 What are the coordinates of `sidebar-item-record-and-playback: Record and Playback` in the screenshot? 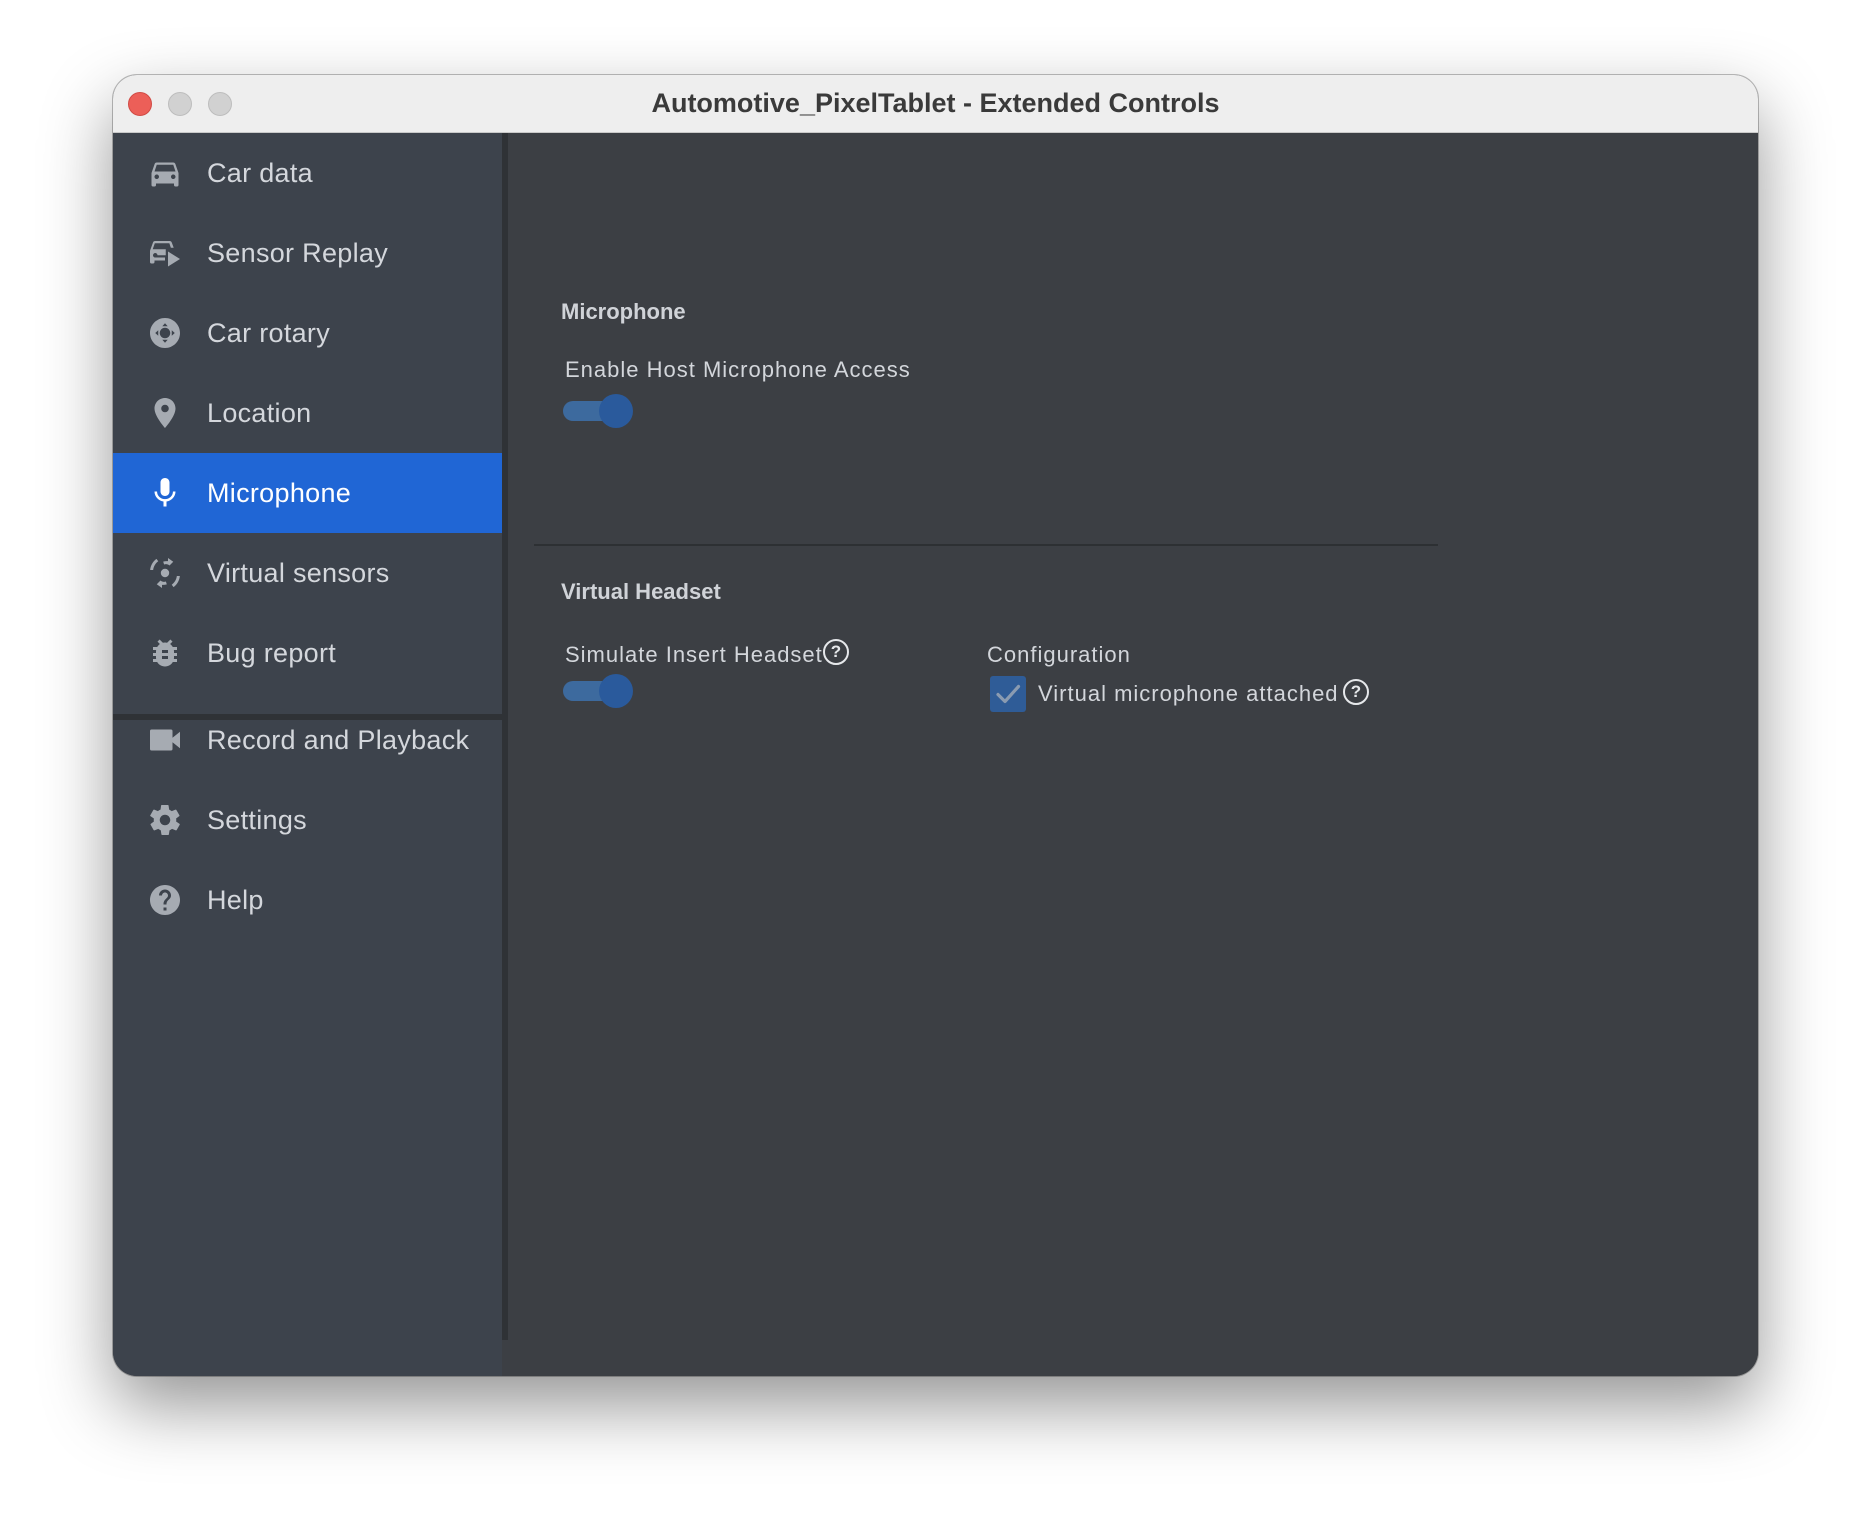 It's located at (307, 740).